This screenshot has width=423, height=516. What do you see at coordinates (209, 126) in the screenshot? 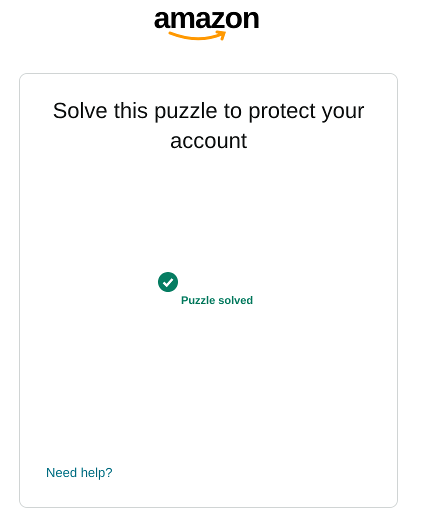
I see `card-title: Solve this puzzle to protect your account` at bounding box center [209, 126].